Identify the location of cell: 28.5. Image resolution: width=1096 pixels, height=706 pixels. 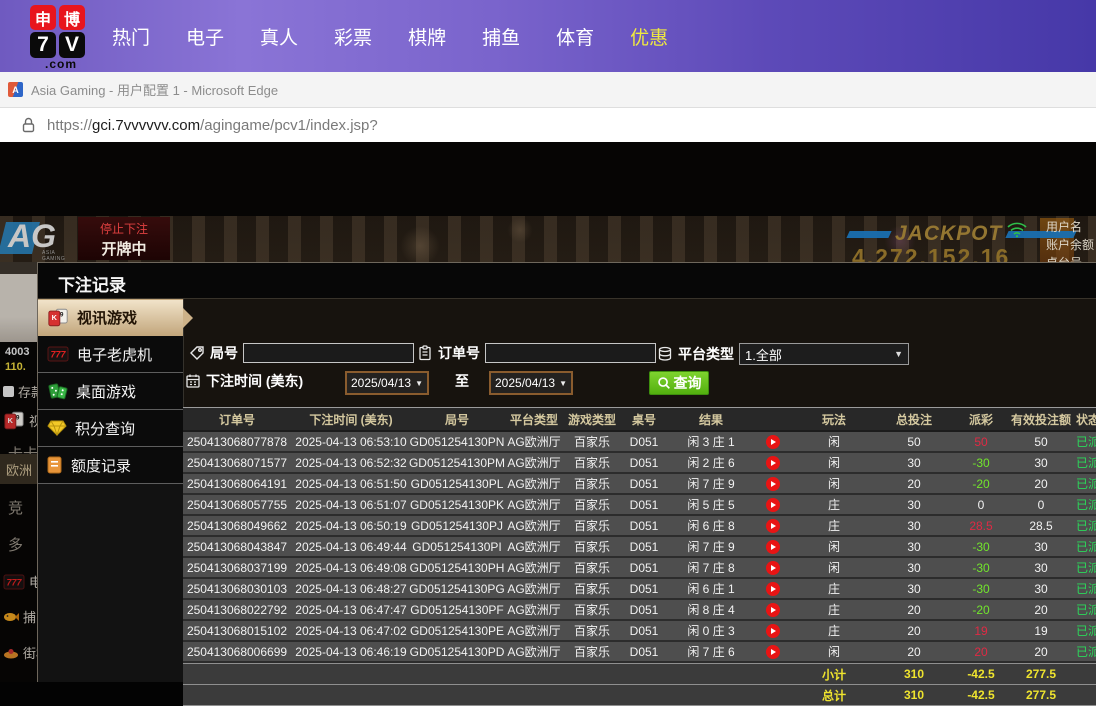
(1041, 525).